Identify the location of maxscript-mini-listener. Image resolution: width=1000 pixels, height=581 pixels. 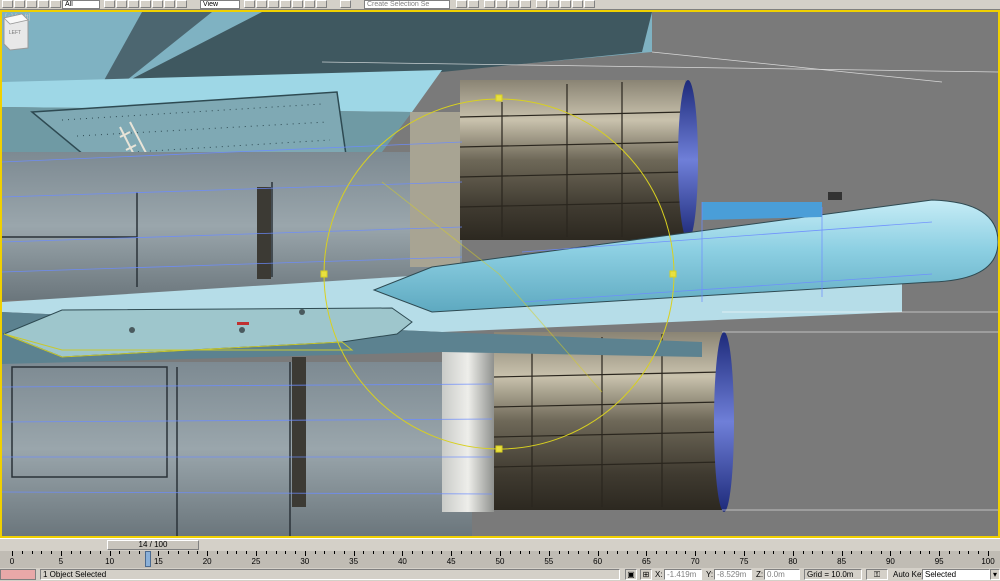
(18, 574).